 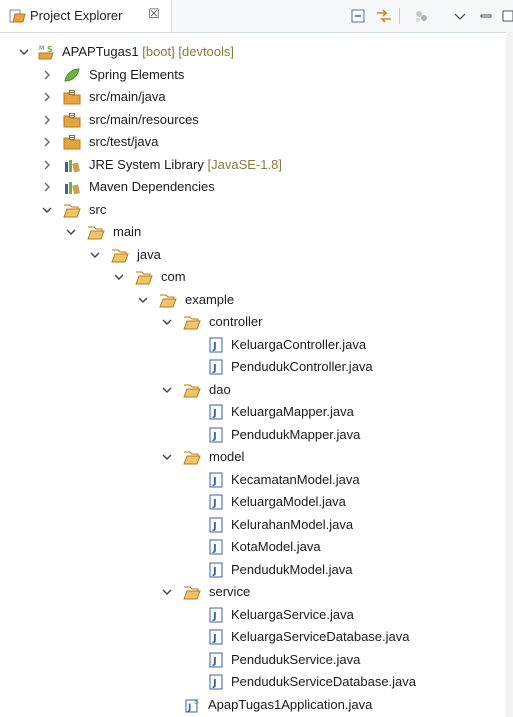 I want to click on view-menu-icon, so click(x=460, y=16).